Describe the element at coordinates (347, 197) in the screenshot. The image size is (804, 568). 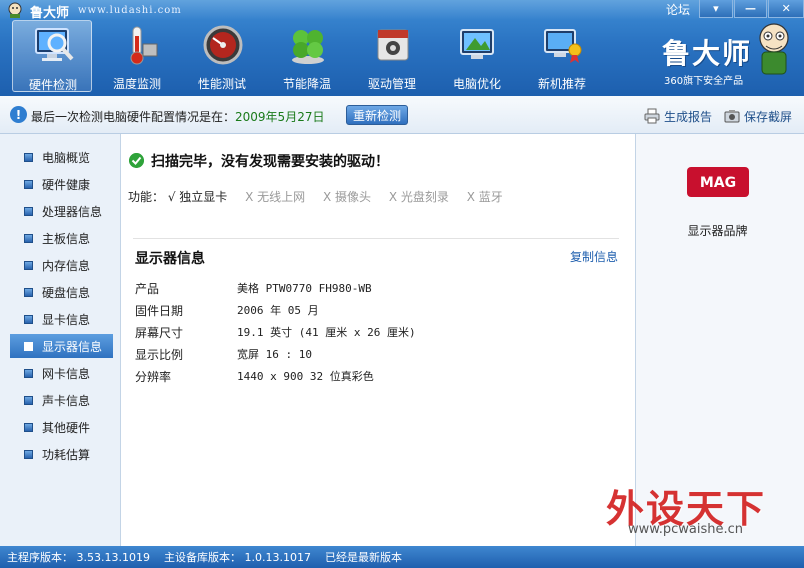
I see `feature-camera: X 摄像头` at that location.